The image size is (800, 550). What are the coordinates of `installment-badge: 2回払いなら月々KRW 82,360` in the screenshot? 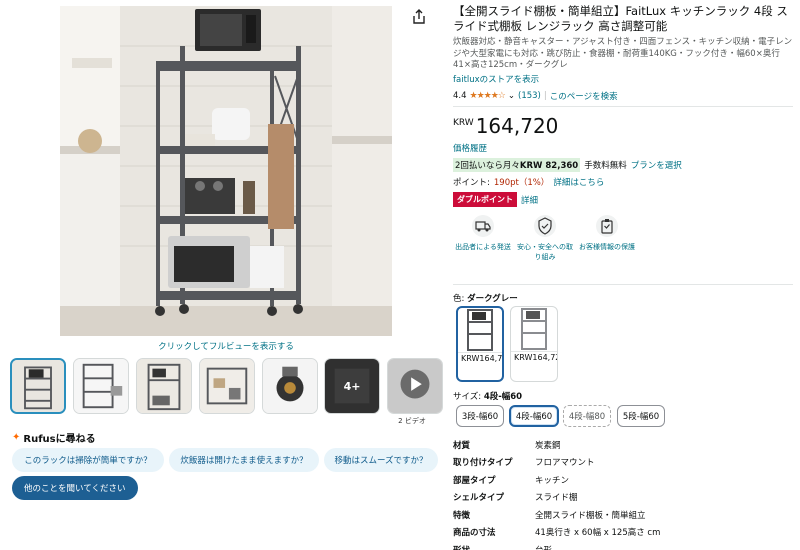 It's located at (517, 165).